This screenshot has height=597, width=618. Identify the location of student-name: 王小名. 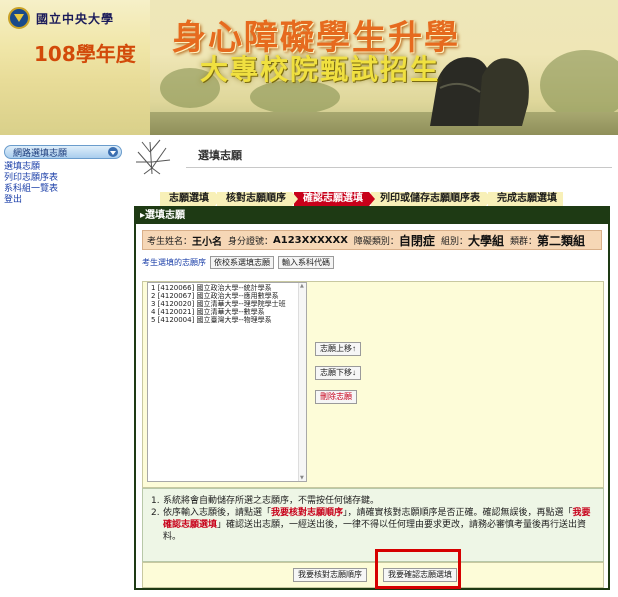
(207, 242).